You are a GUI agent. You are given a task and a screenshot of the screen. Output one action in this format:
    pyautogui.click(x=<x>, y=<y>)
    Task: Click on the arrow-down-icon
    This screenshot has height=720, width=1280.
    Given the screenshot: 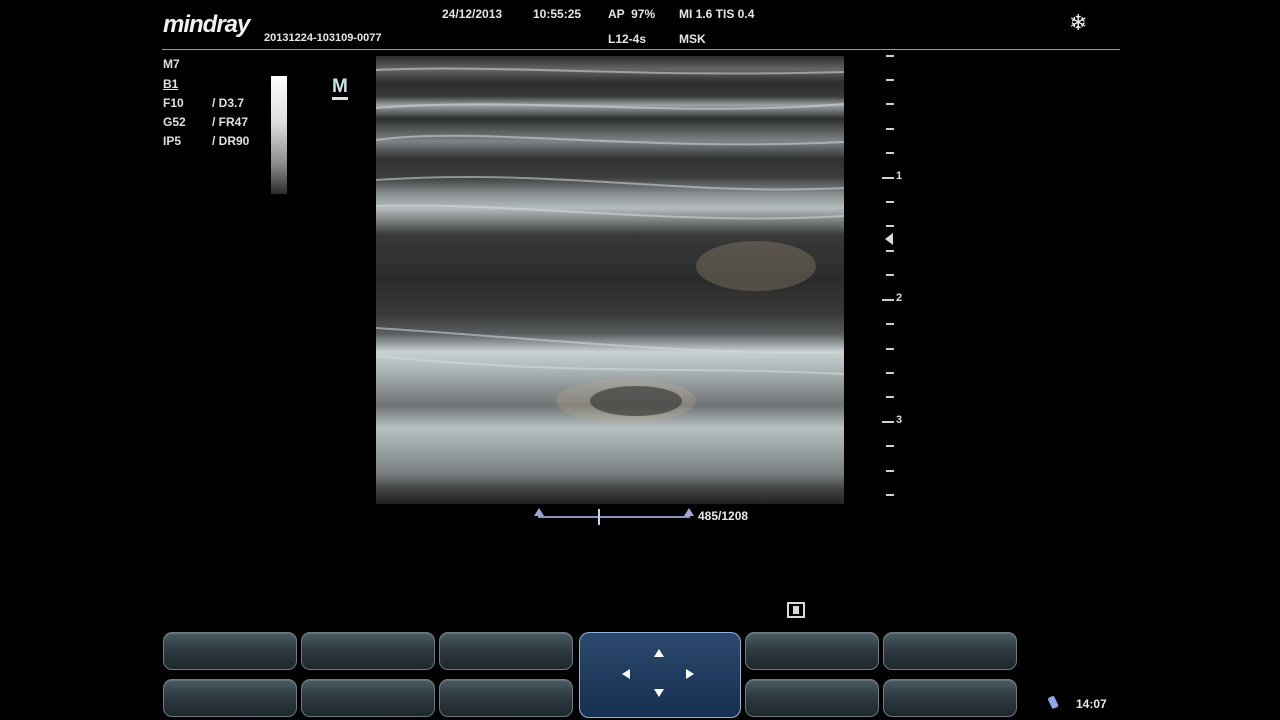 What is the action you would take?
    pyautogui.click(x=659, y=693)
    